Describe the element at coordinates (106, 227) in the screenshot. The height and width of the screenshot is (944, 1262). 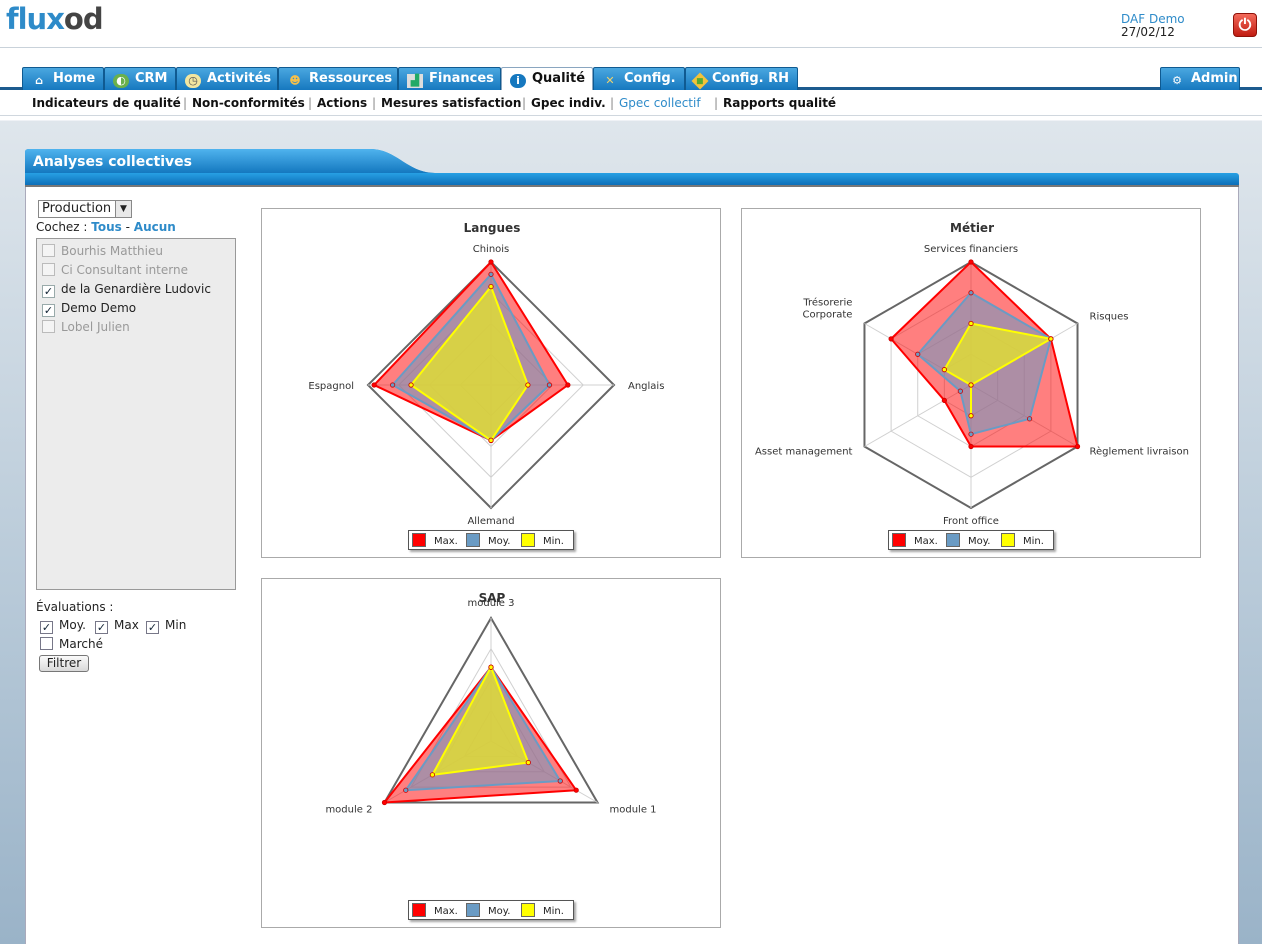
I see `check-all-link: Tous` at that location.